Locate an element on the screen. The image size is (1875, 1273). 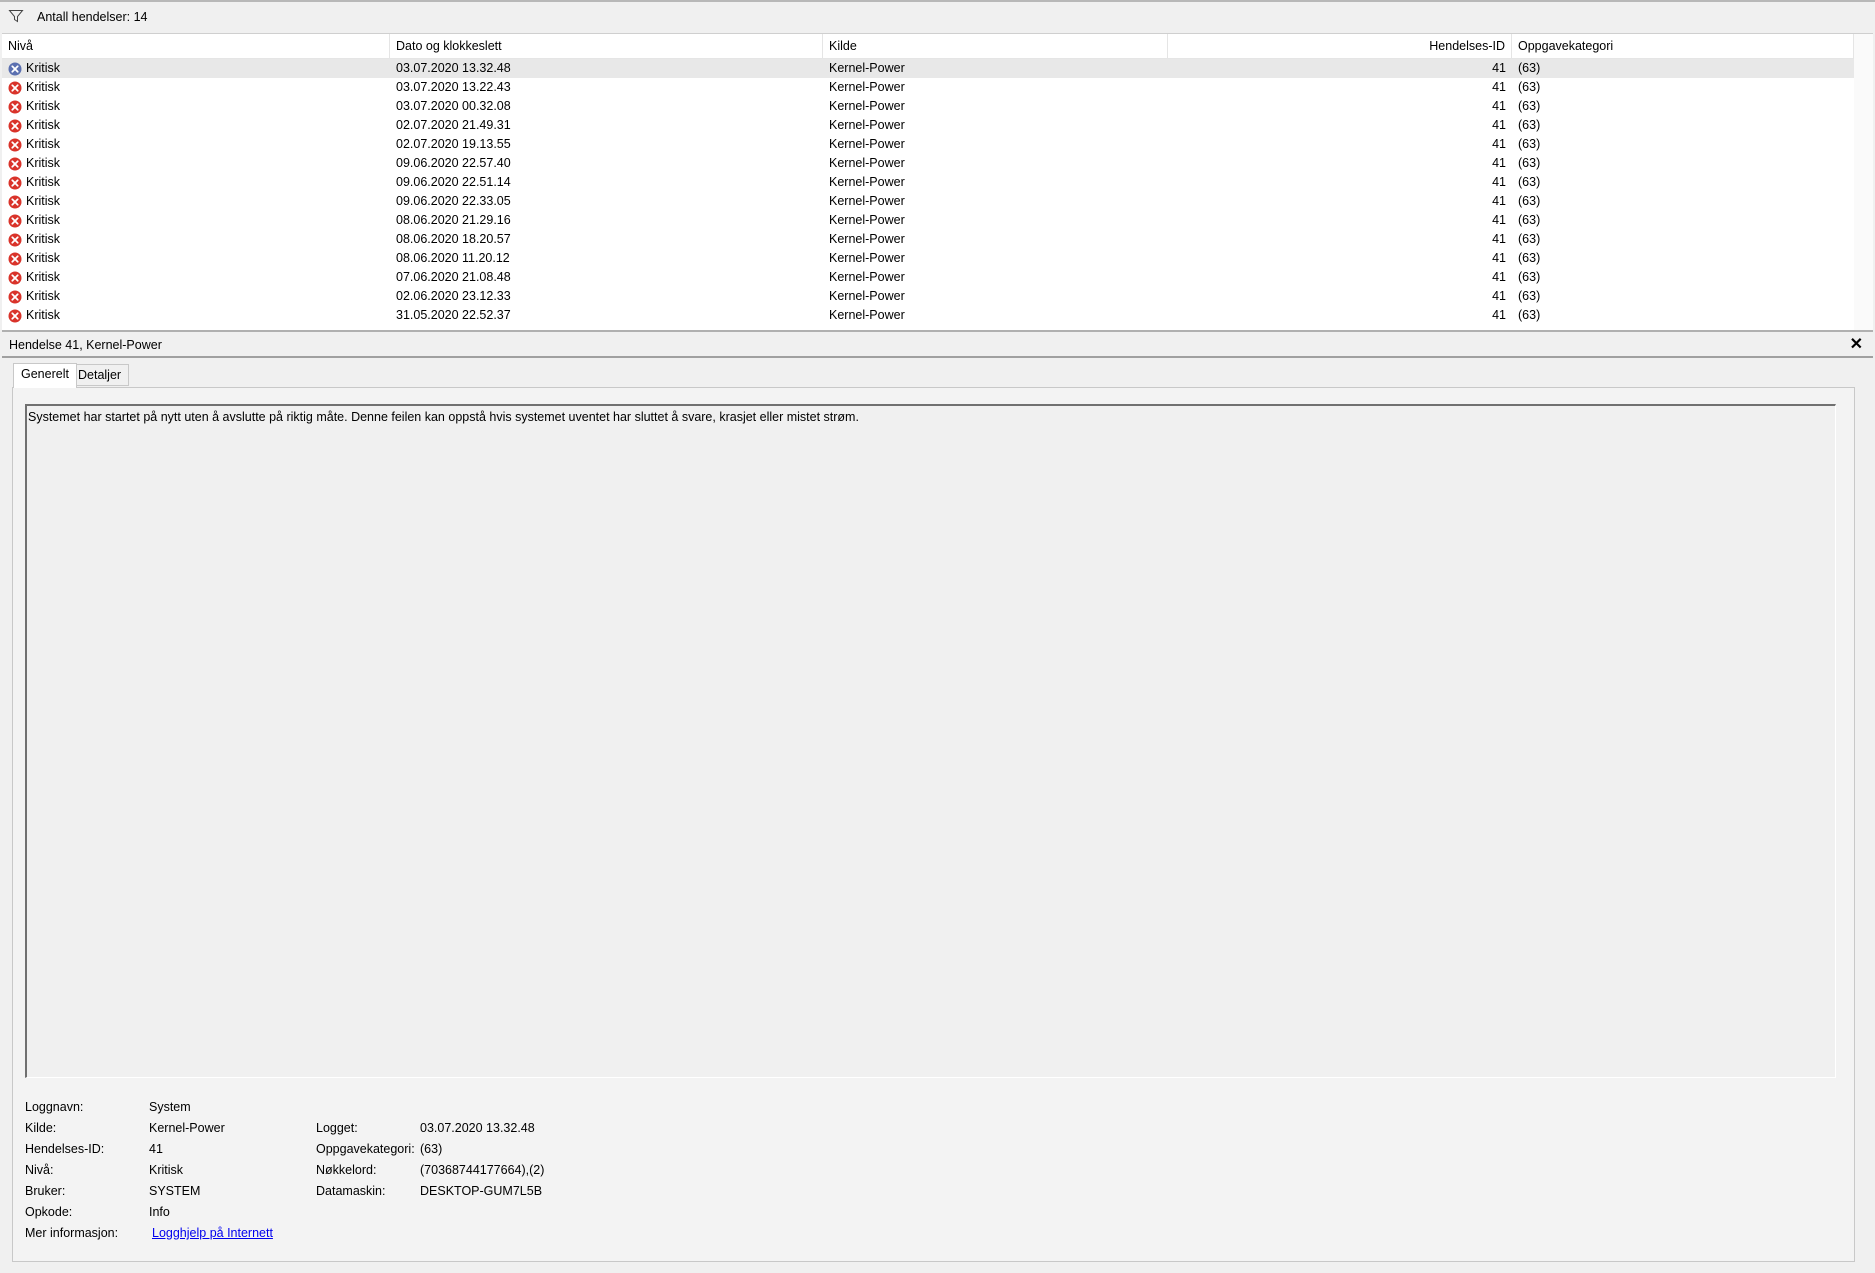
online-help-link: Logghjelp på Internett is located at coordinates (212, 1233).